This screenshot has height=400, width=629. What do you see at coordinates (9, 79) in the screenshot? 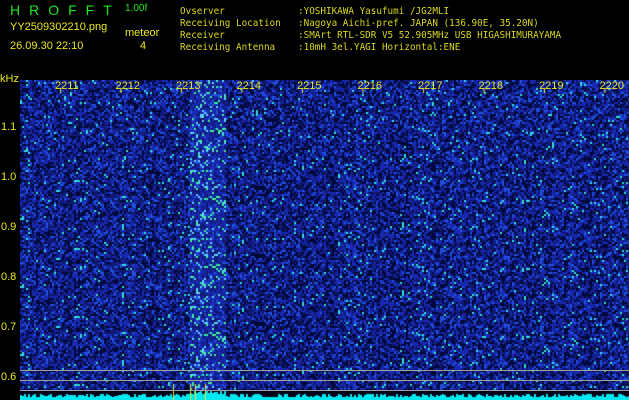
I see `y-unit-label: kHz` at bounding box center [9, 79].